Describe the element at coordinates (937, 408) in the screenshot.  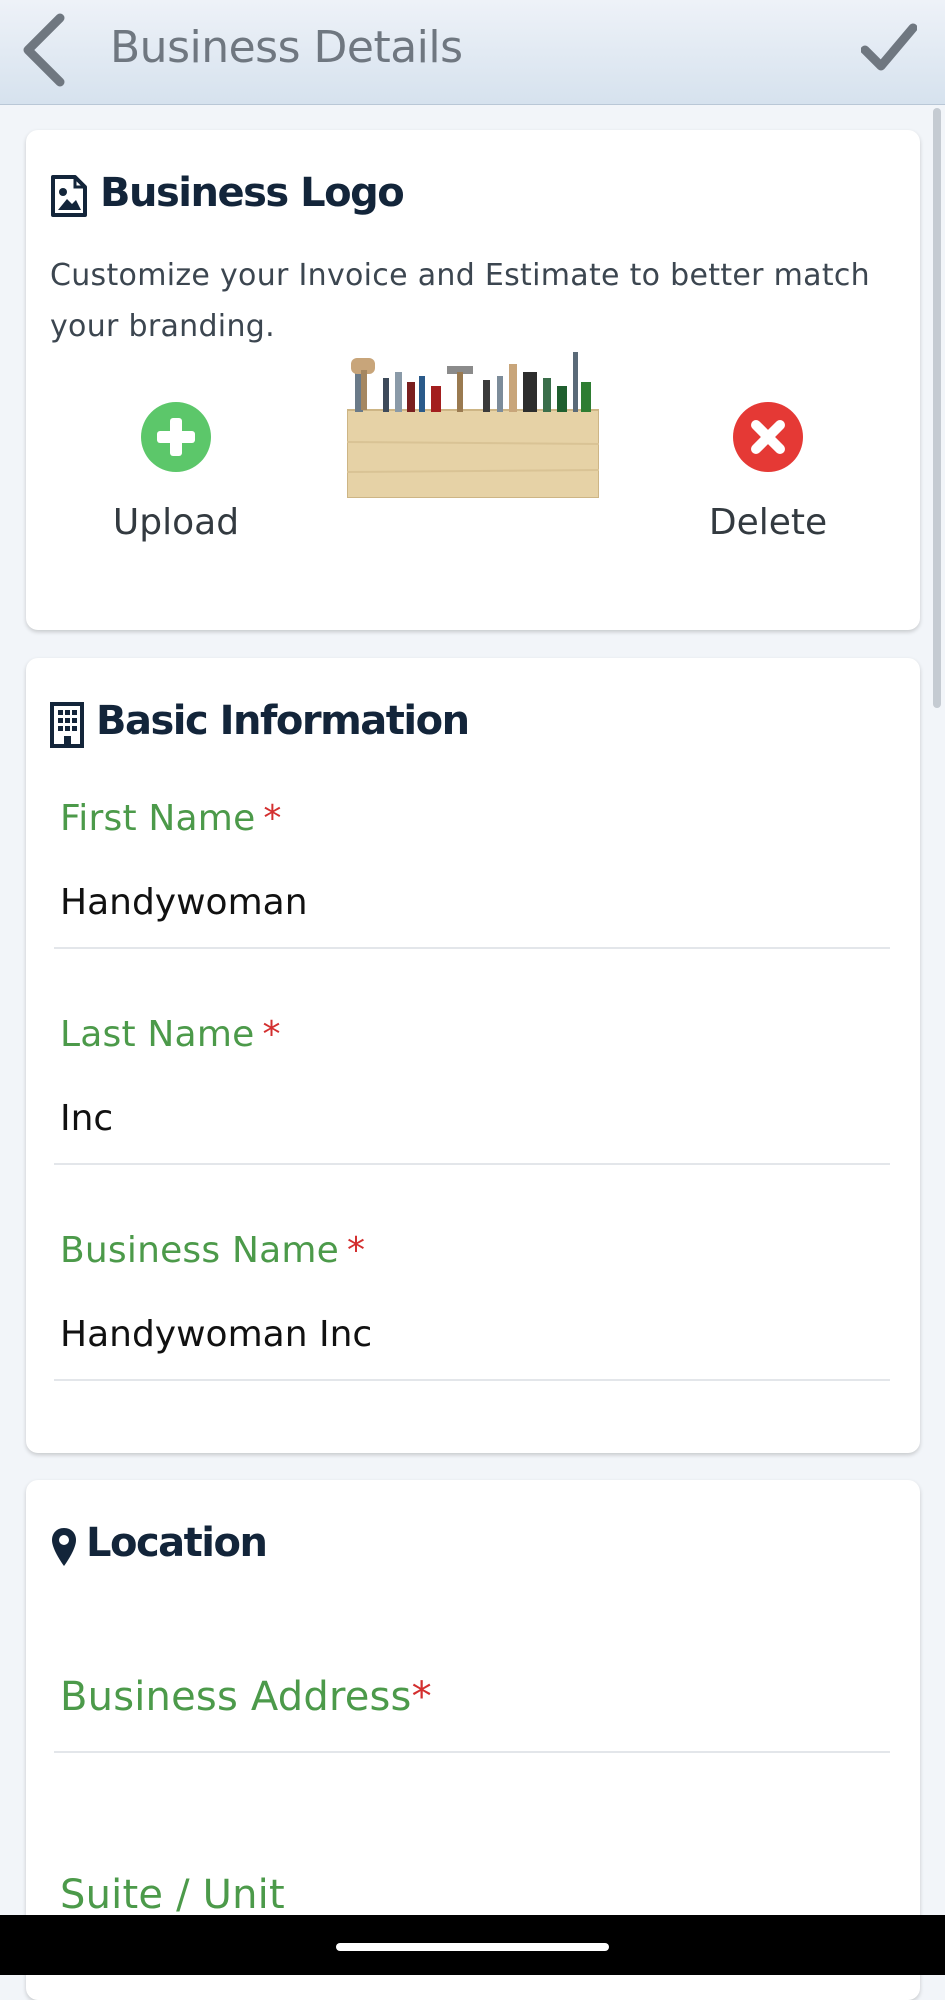
I see `scrollbar` at that location.